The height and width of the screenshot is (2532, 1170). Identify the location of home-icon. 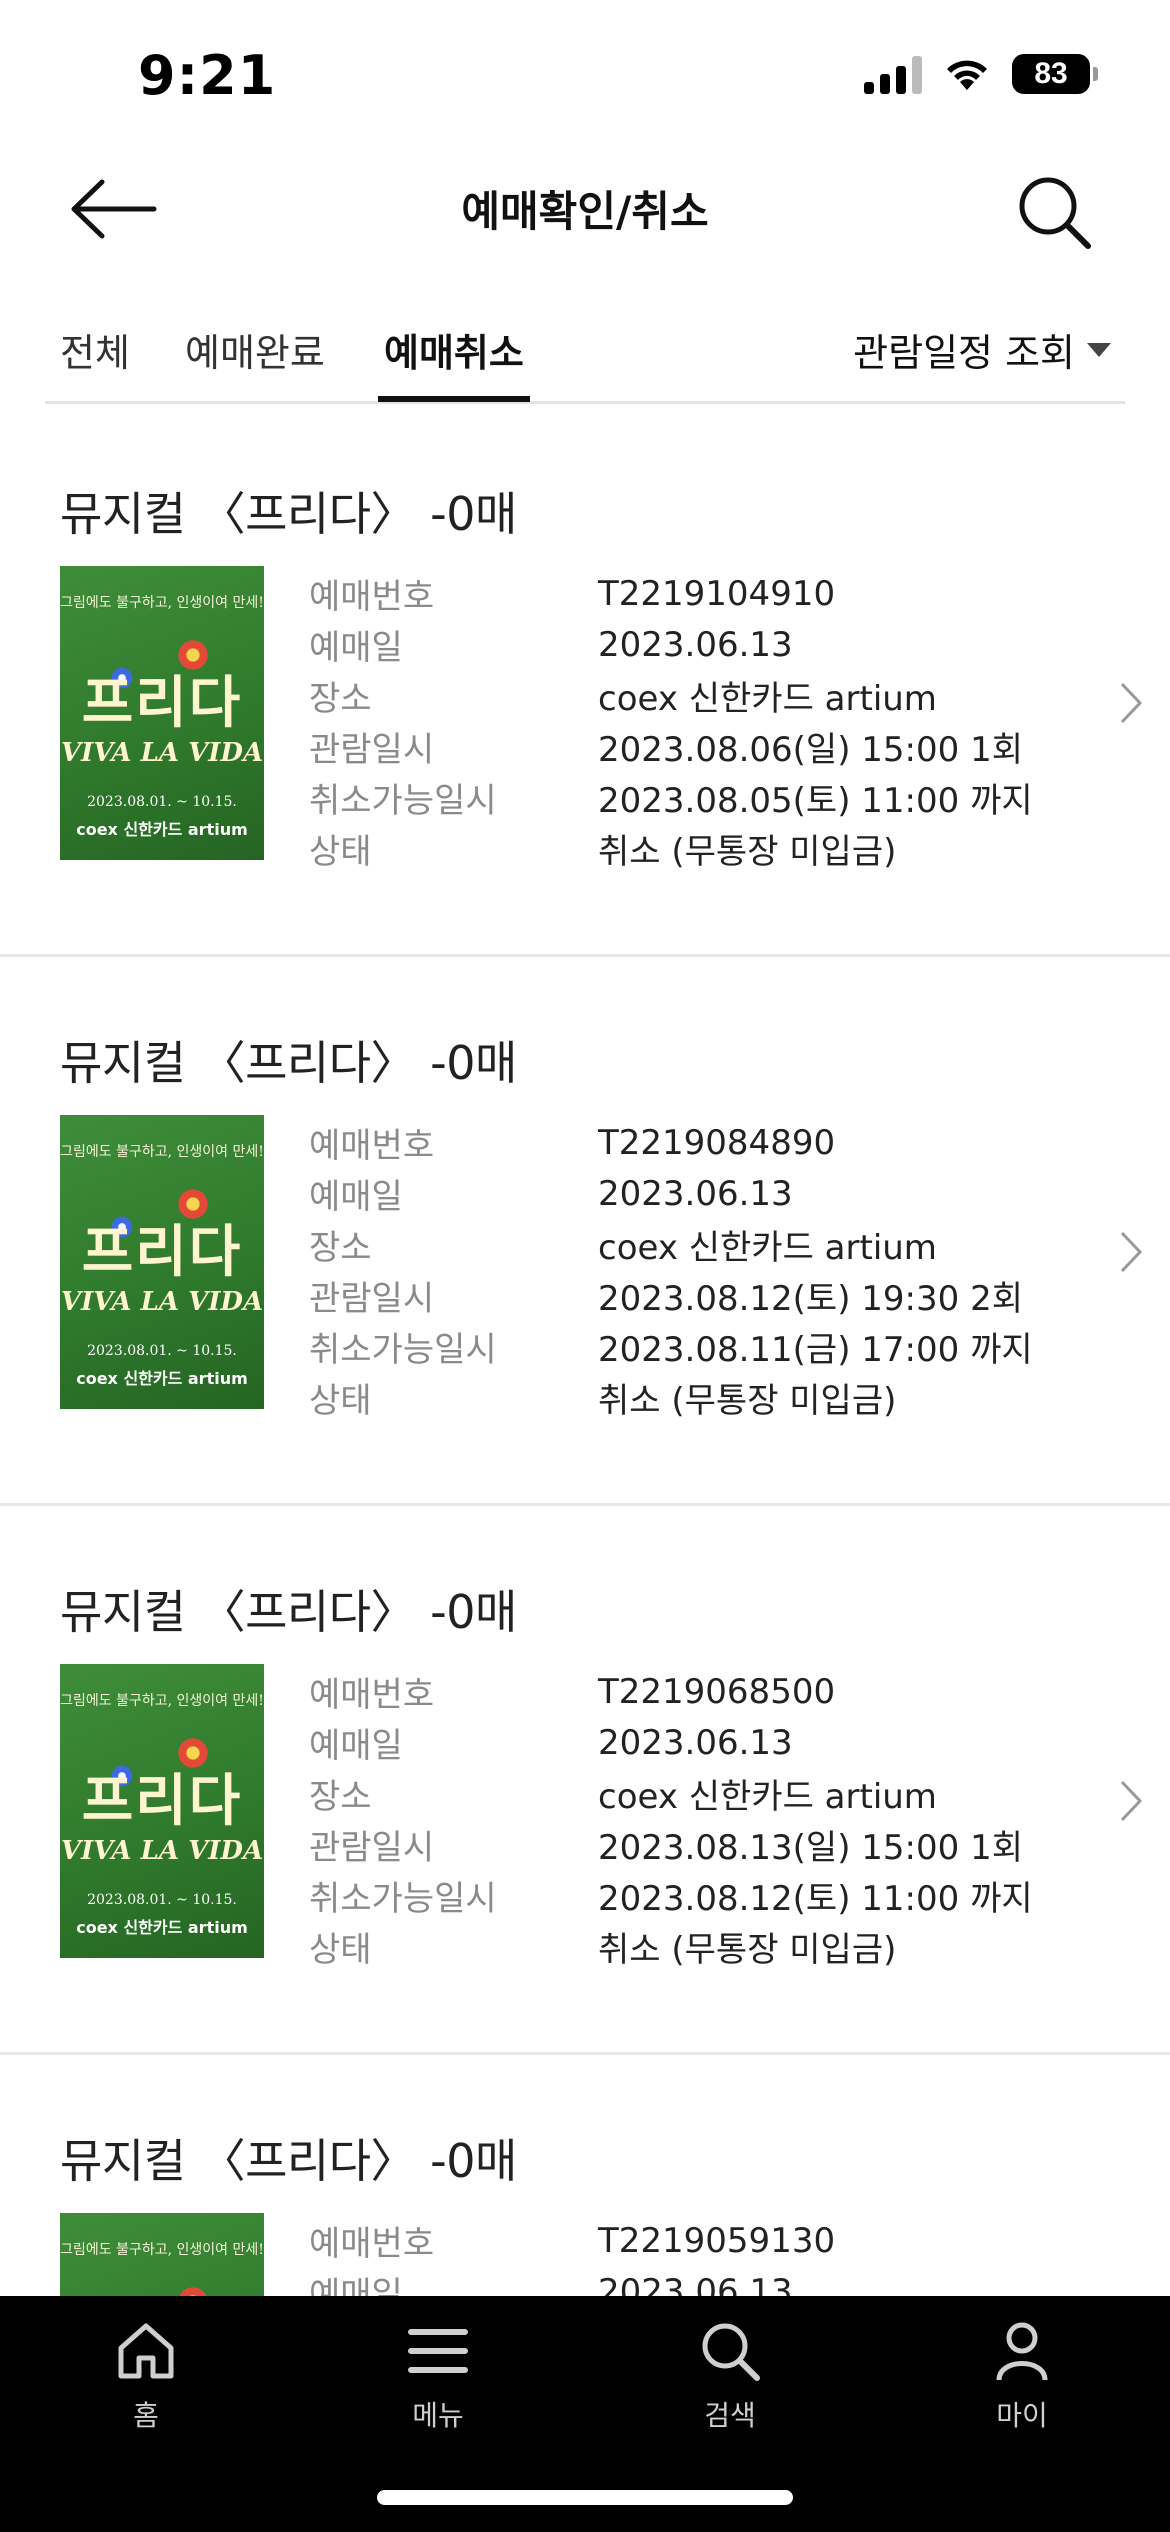
(146, 2351).